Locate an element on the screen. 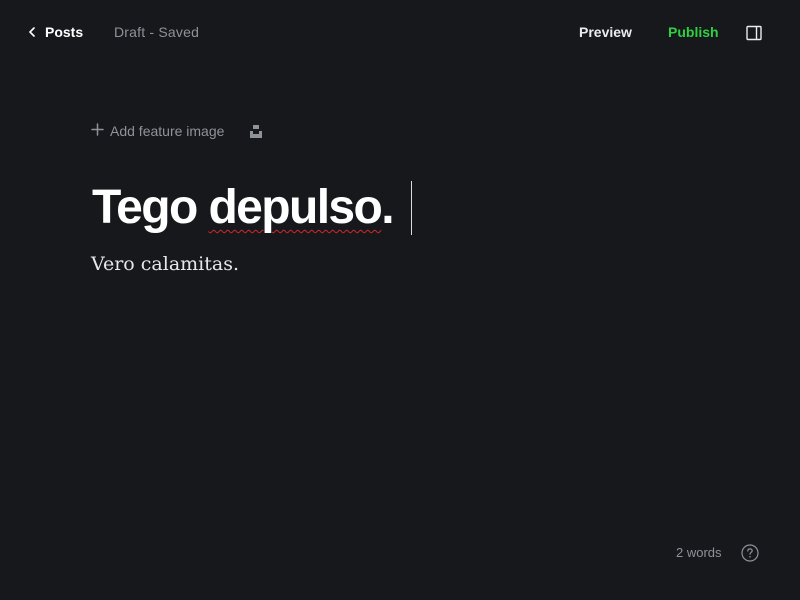  feature-image-row: Add feature image is located at coordinates (177, 131).